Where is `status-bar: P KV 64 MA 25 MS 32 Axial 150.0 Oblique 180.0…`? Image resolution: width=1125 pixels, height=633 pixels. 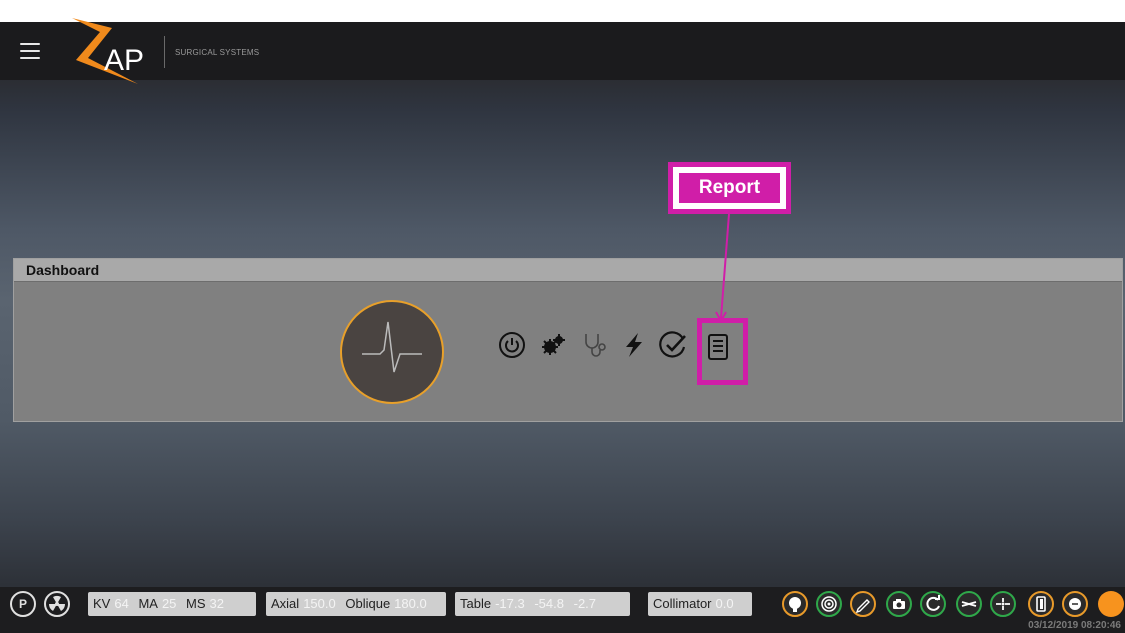
status-bar: P KV 64 MA 25 MS 32 Axial 150.0 Oblique 180.0… is located at coordinates (562, 610).